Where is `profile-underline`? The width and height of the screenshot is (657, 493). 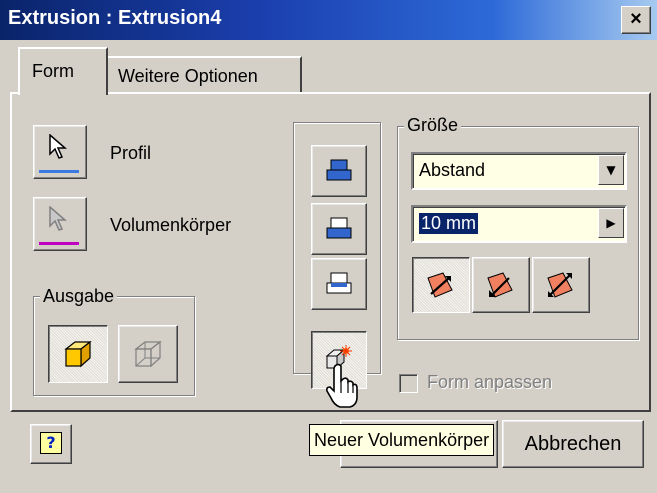
profile-underline is located at coordinates (59, 171).